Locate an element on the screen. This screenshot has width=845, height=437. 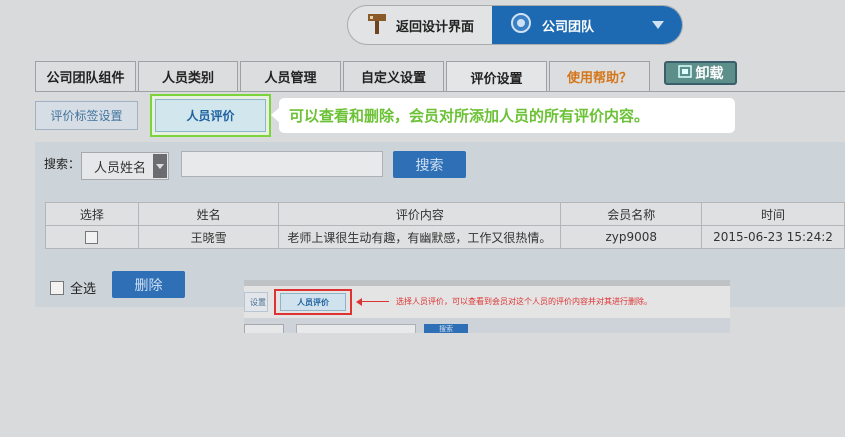
gear-icon is located at coordinates (521, 25).